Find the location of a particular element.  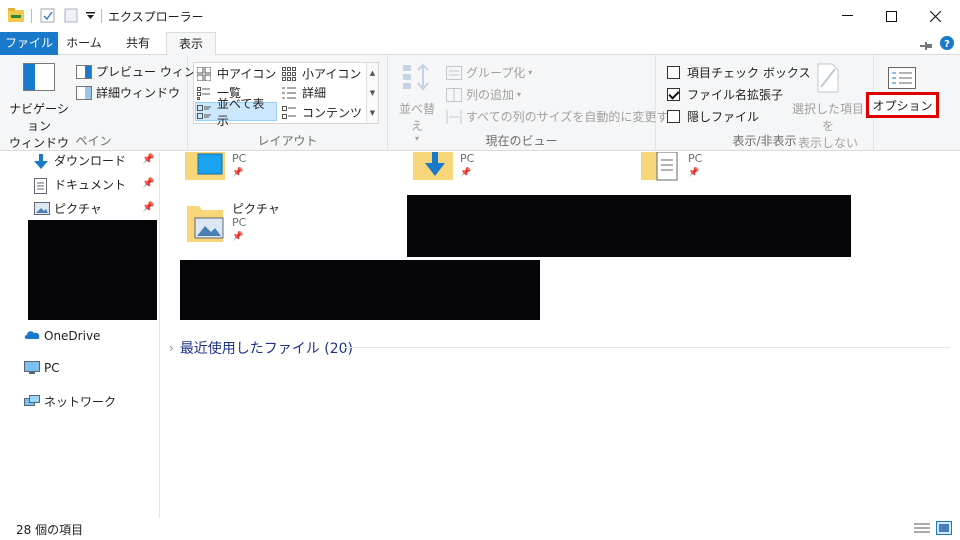

details-pane-icon is located at coordinates (84, 92).